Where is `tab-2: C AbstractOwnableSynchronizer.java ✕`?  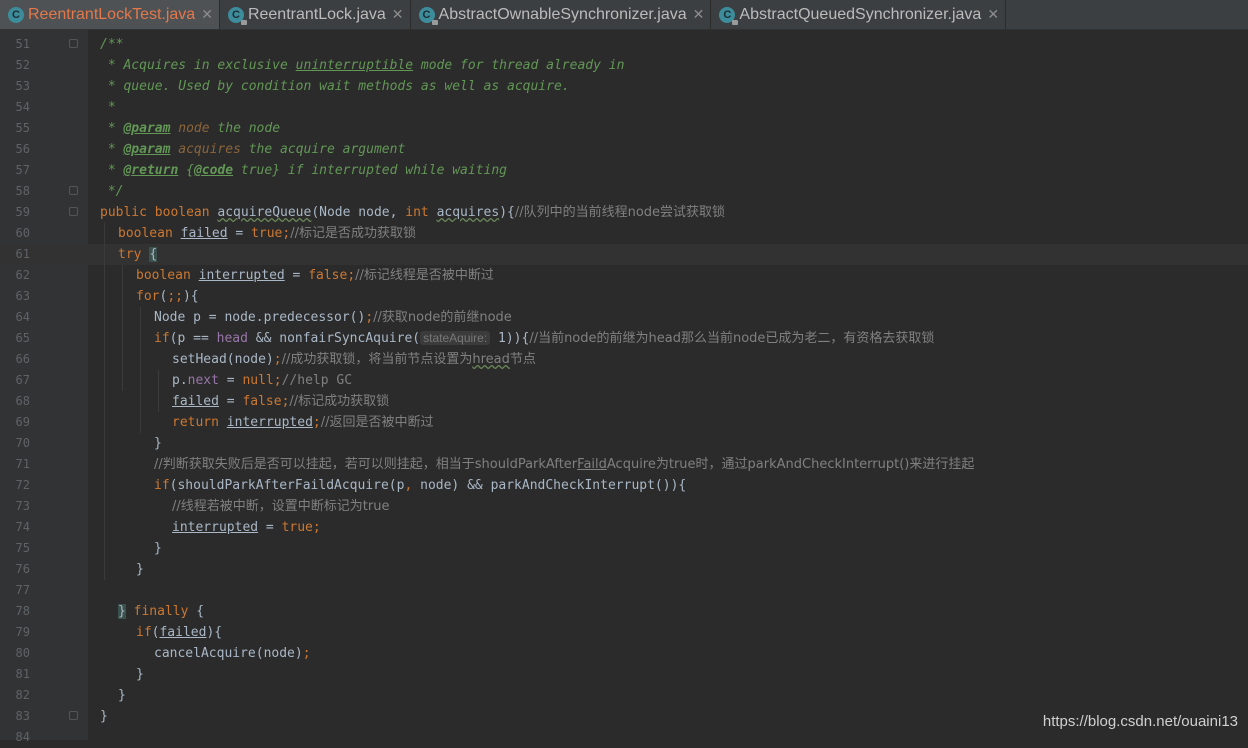 tab-2: C AbstractOwnableSynchronizer.java ✕ is located at coordinates (561, 14).